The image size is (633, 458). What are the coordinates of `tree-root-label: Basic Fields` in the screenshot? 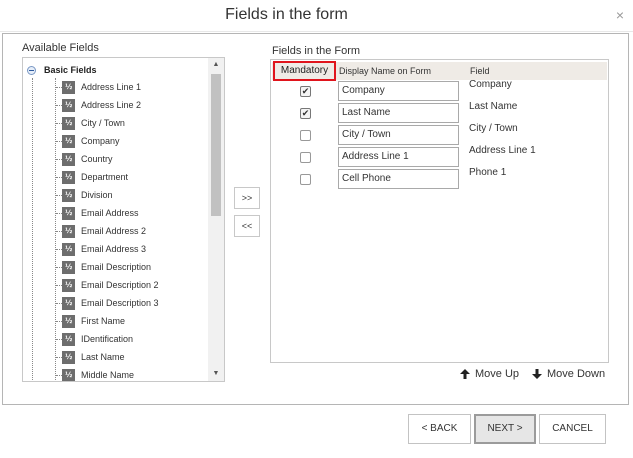 It's located at (70, 70).